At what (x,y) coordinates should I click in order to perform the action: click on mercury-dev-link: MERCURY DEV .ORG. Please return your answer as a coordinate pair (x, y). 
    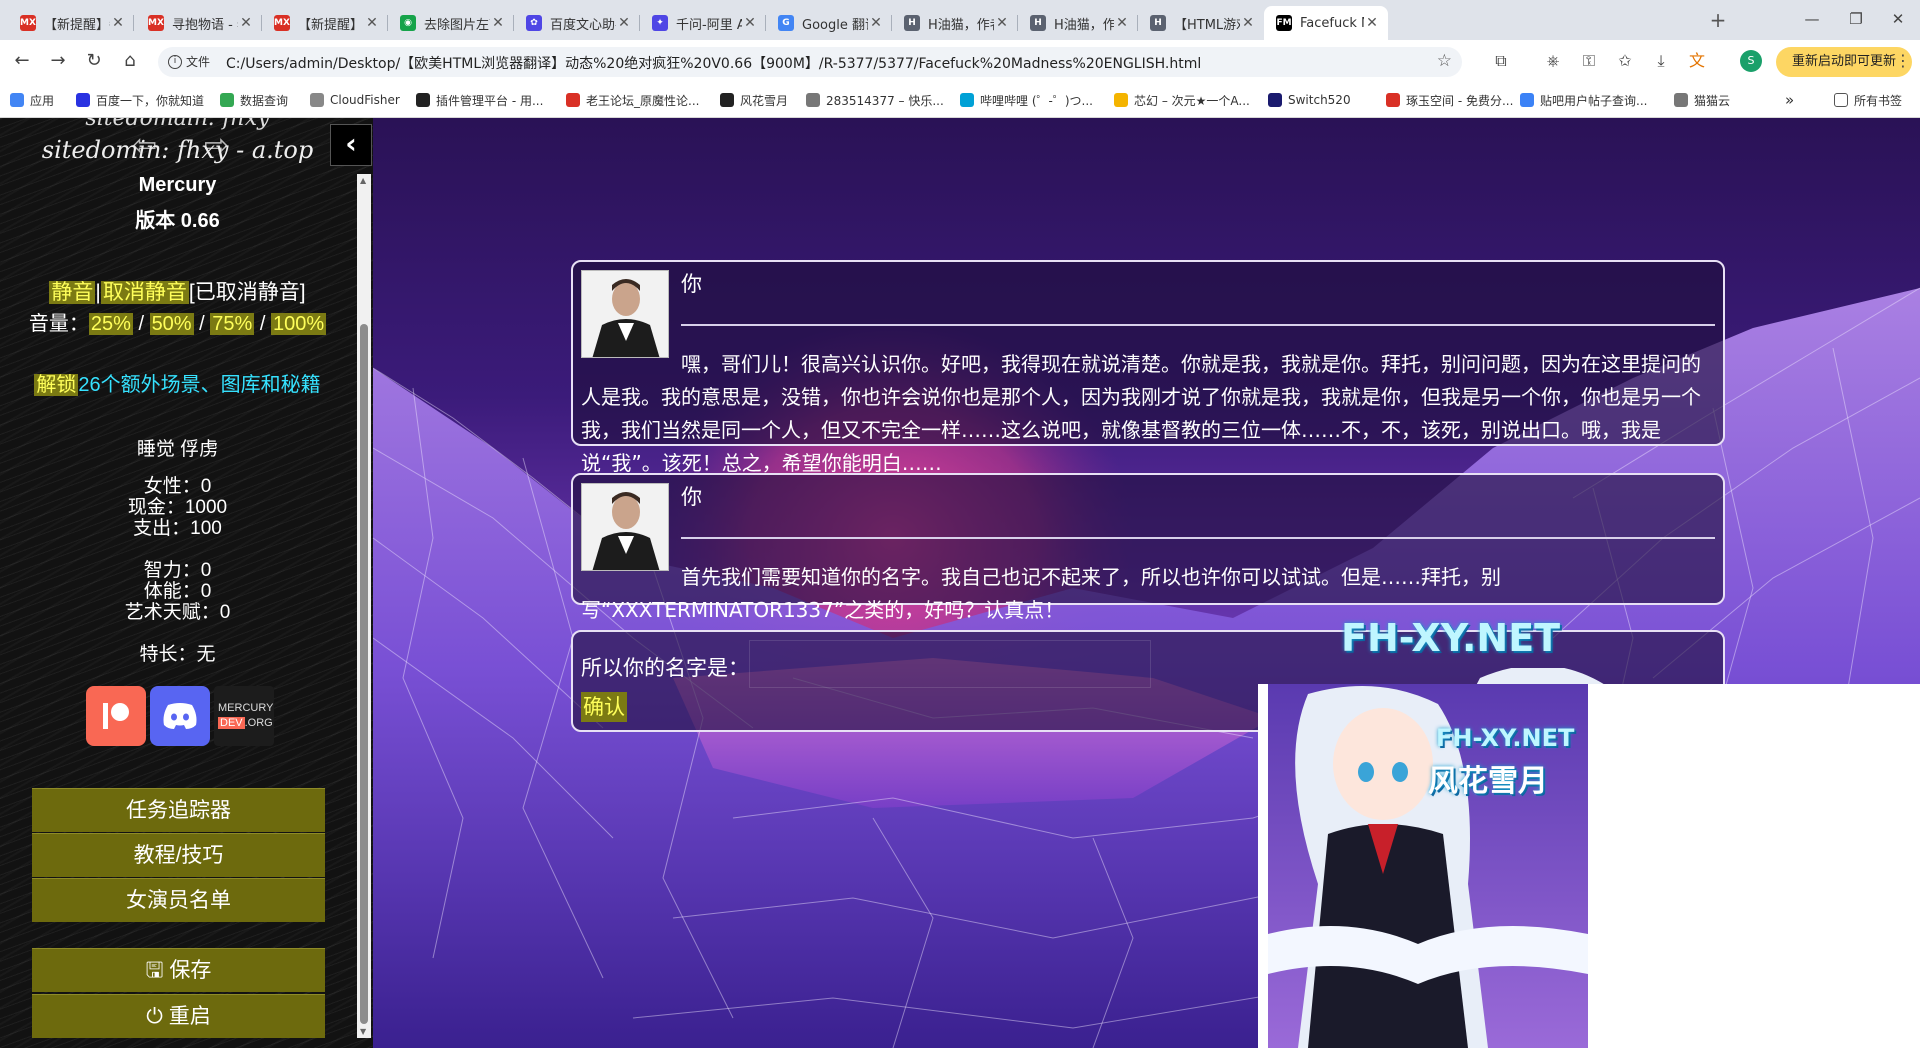
    Looking at the image, I should click on (244, 716).